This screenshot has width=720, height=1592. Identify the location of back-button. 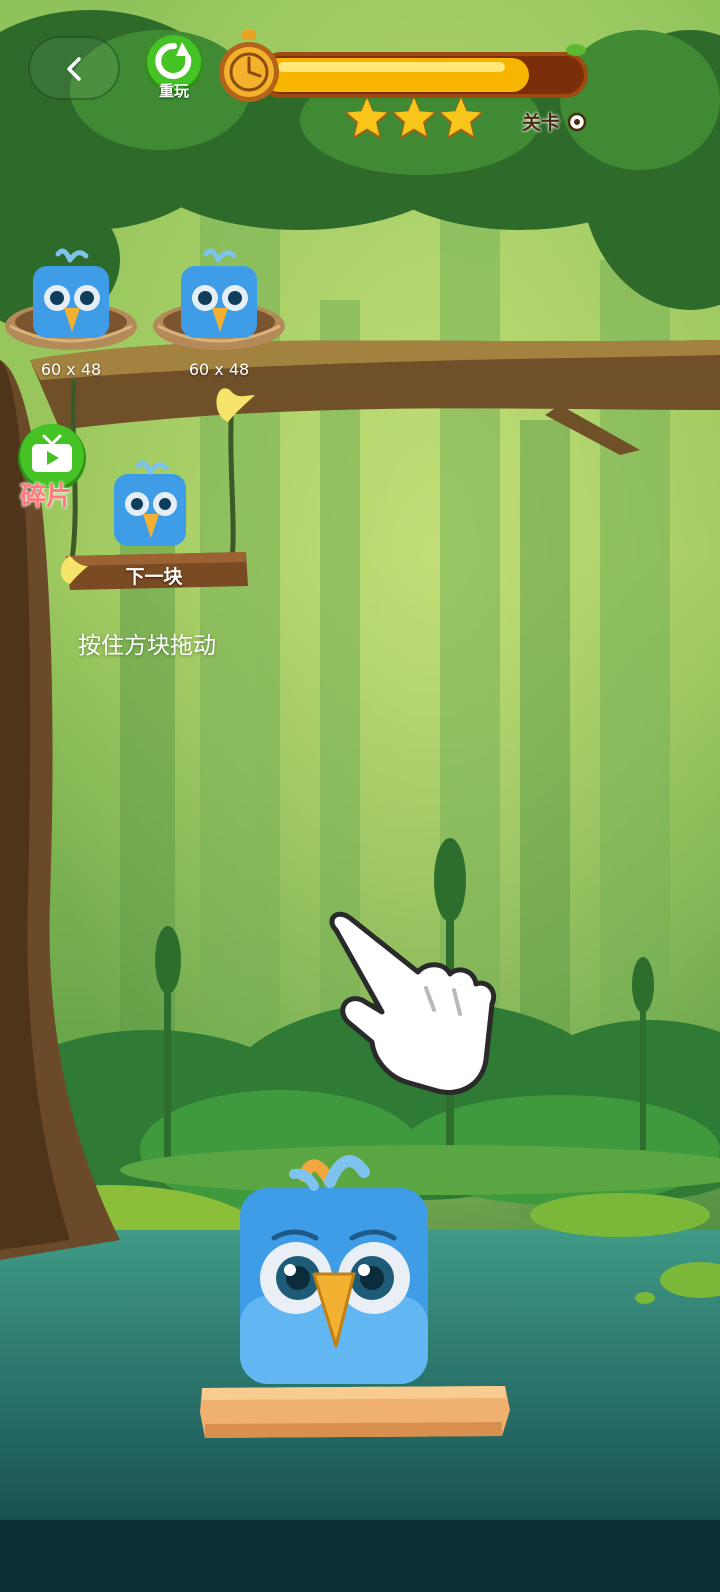
(74, 68).